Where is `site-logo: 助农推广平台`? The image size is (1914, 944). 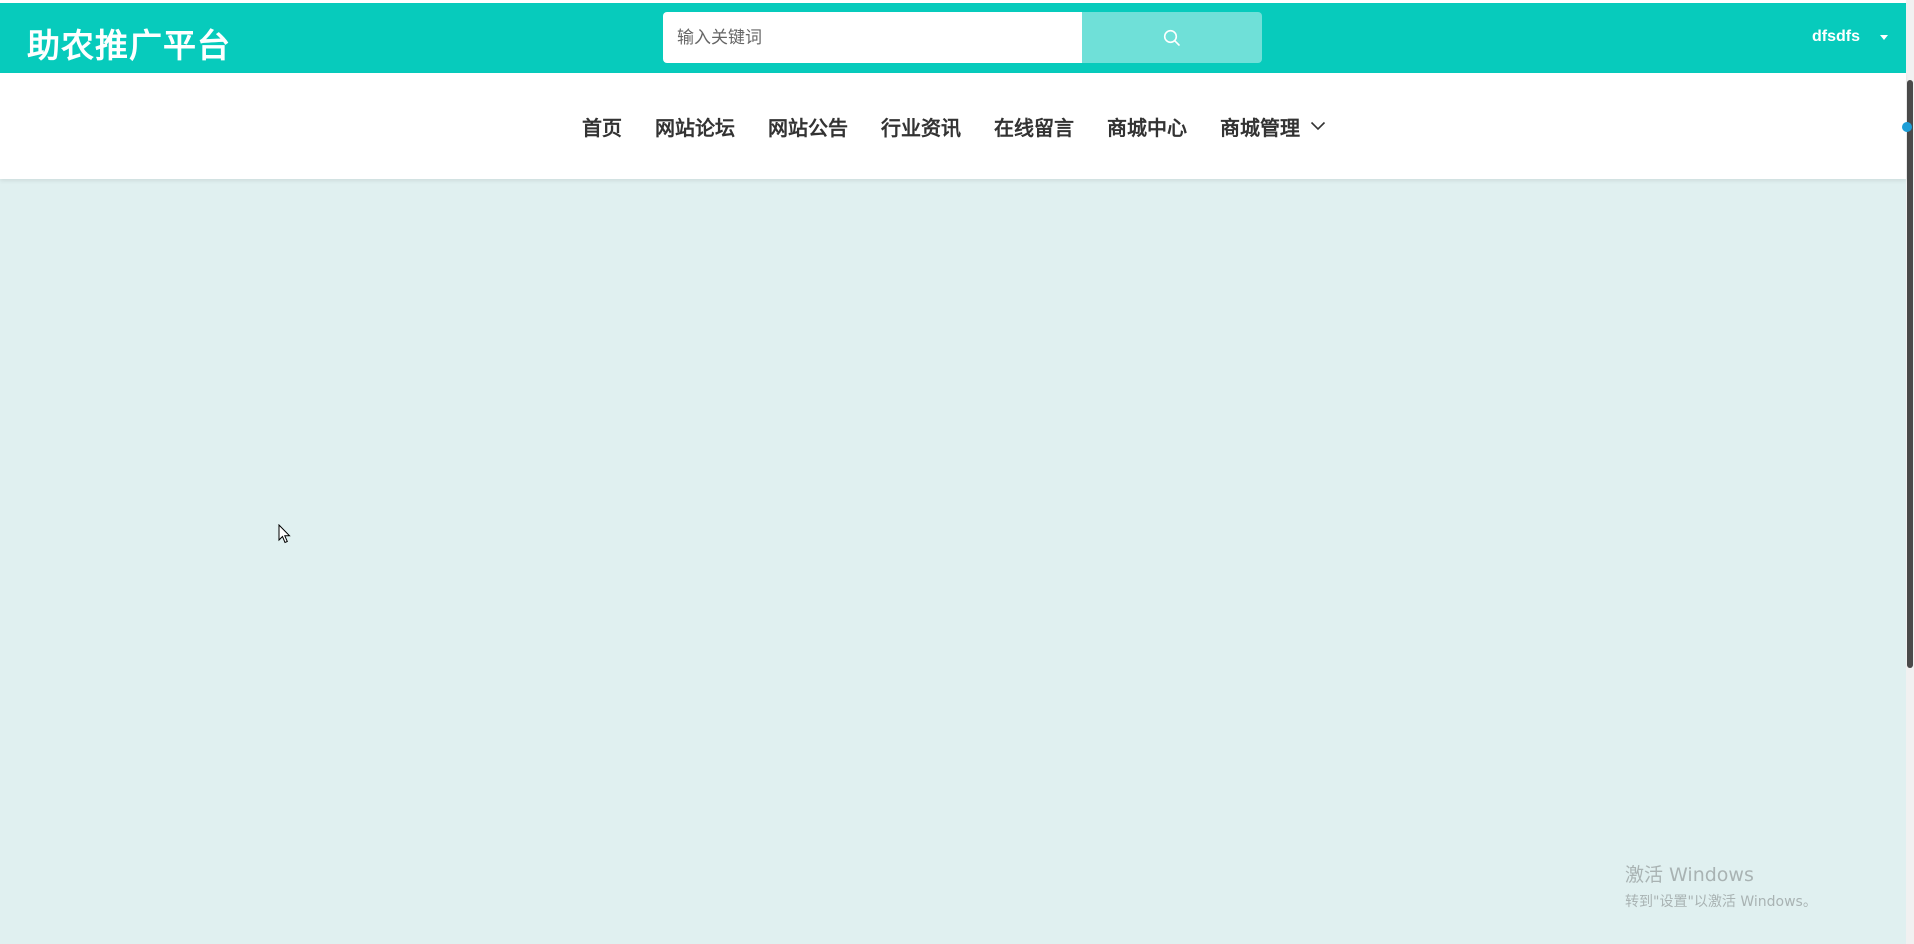 site-logo: 助农推广平台 is located at coordinates (129, 43).